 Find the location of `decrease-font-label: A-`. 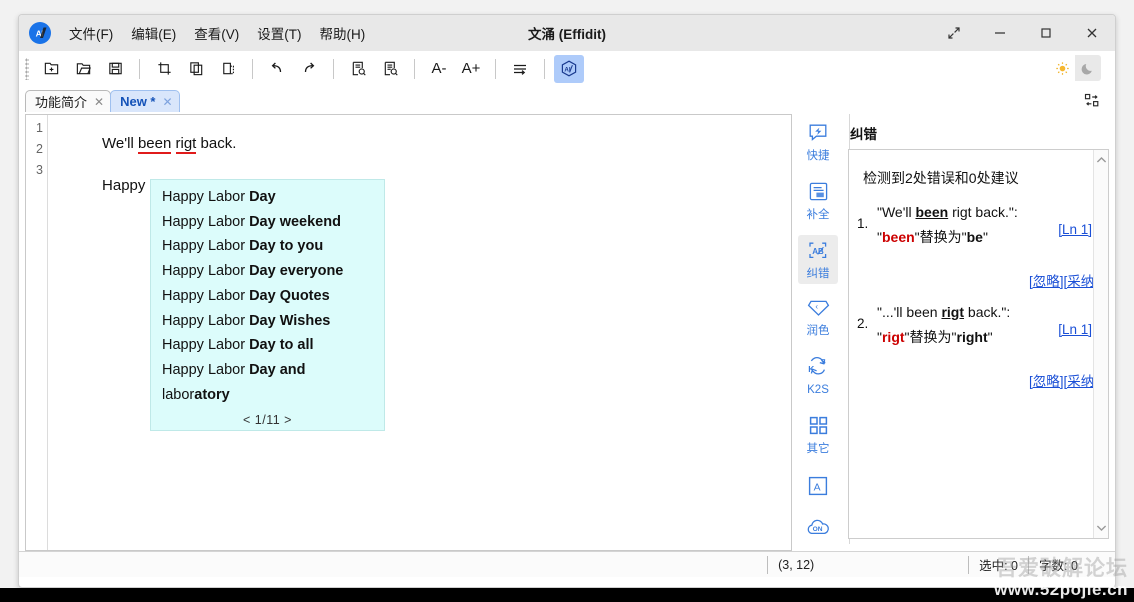

decrease-font-label: A- is located at coordinates (439, 68).